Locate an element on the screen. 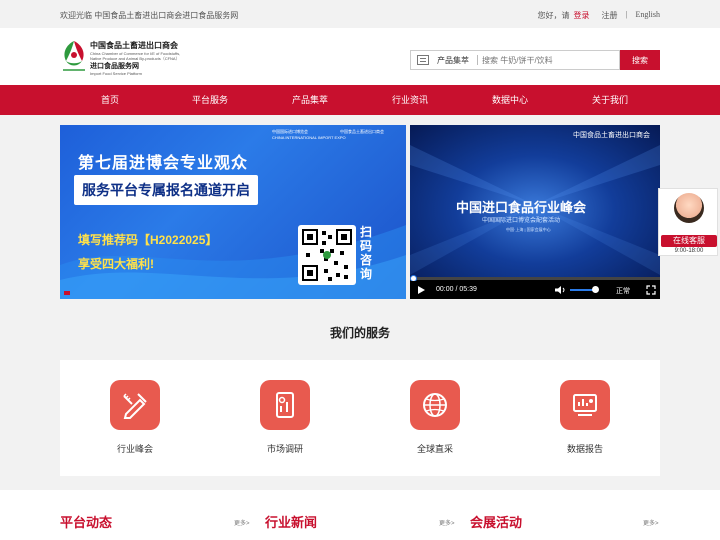  video-location: 中国·上海 | 国家会展中心 is located at coordinates (528, 229).